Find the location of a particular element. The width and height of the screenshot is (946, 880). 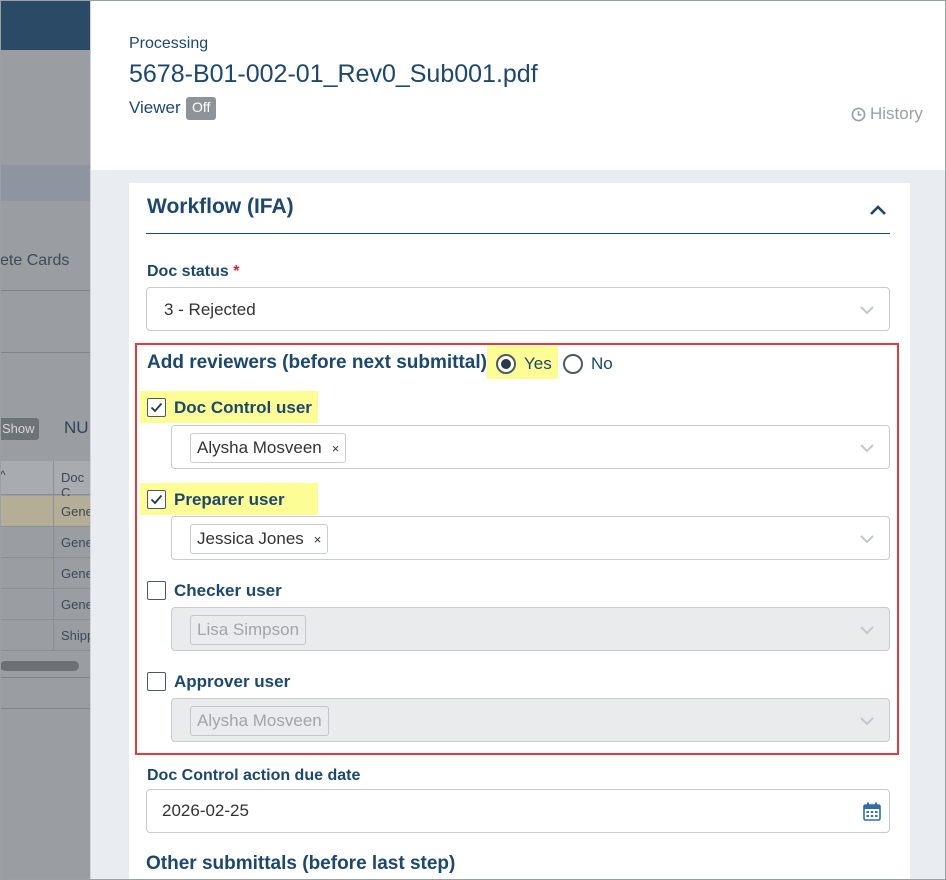

doc-status-select: 3 - Rejected is located at coordinates (518, 309).